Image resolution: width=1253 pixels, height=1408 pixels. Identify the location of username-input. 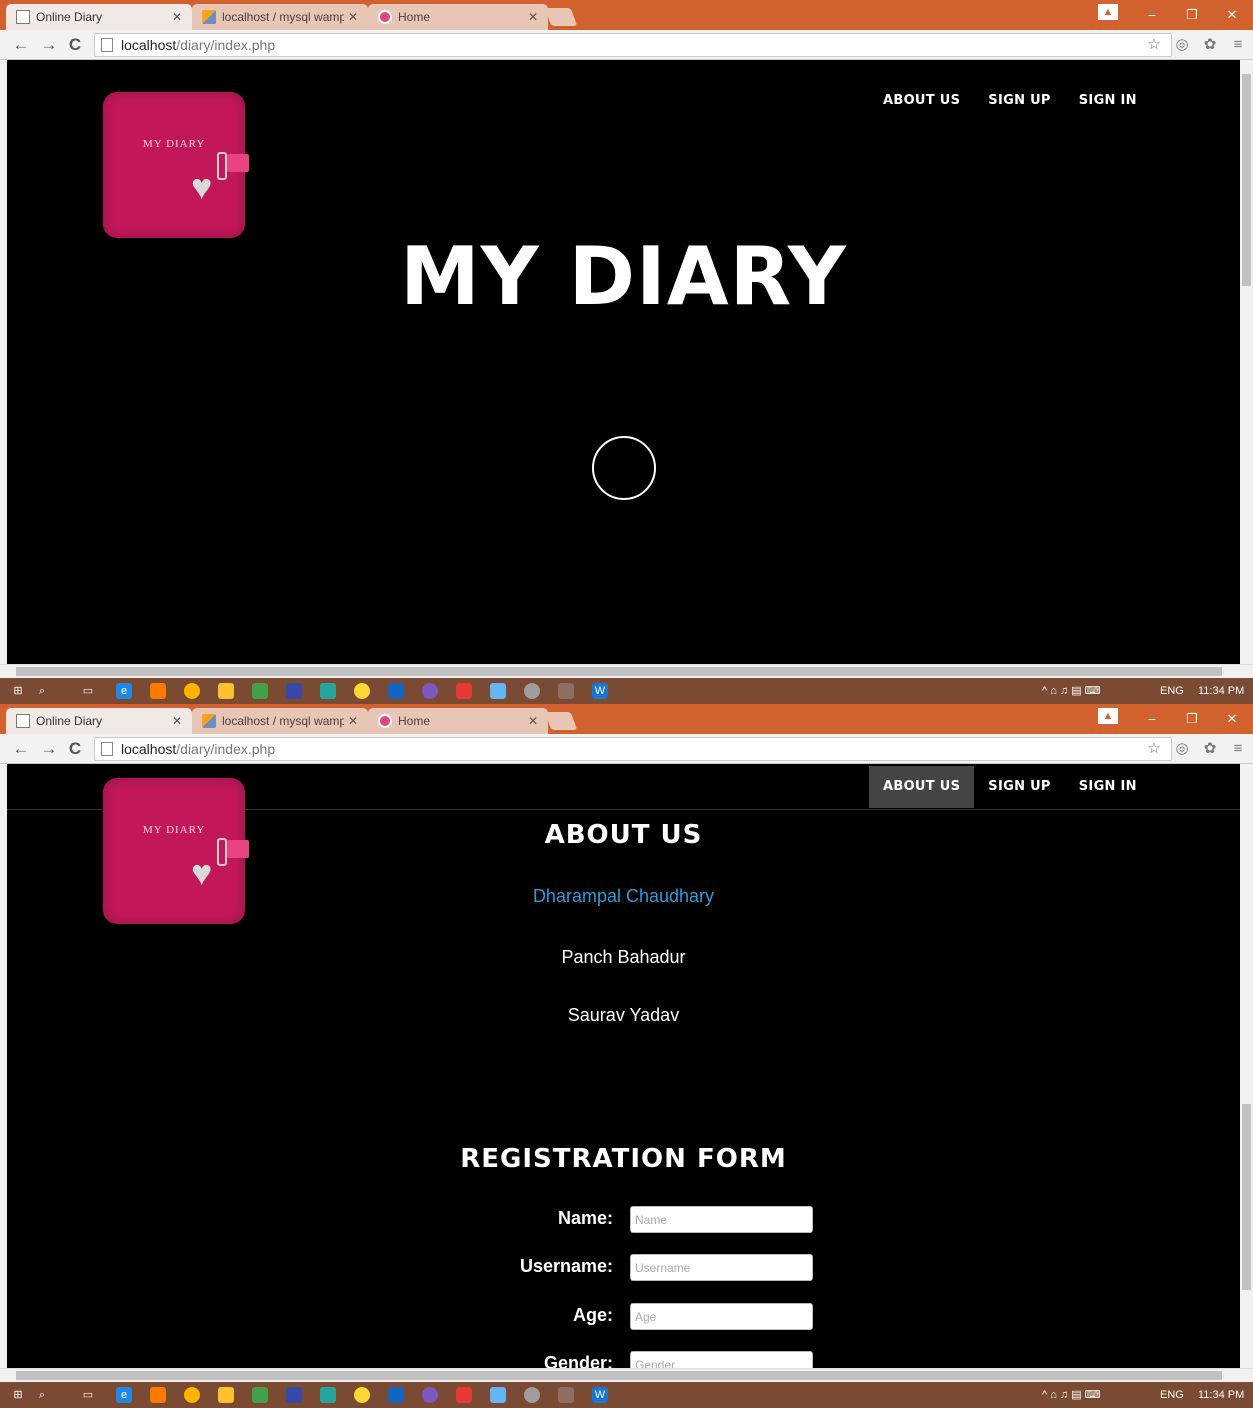
(721, 1267).